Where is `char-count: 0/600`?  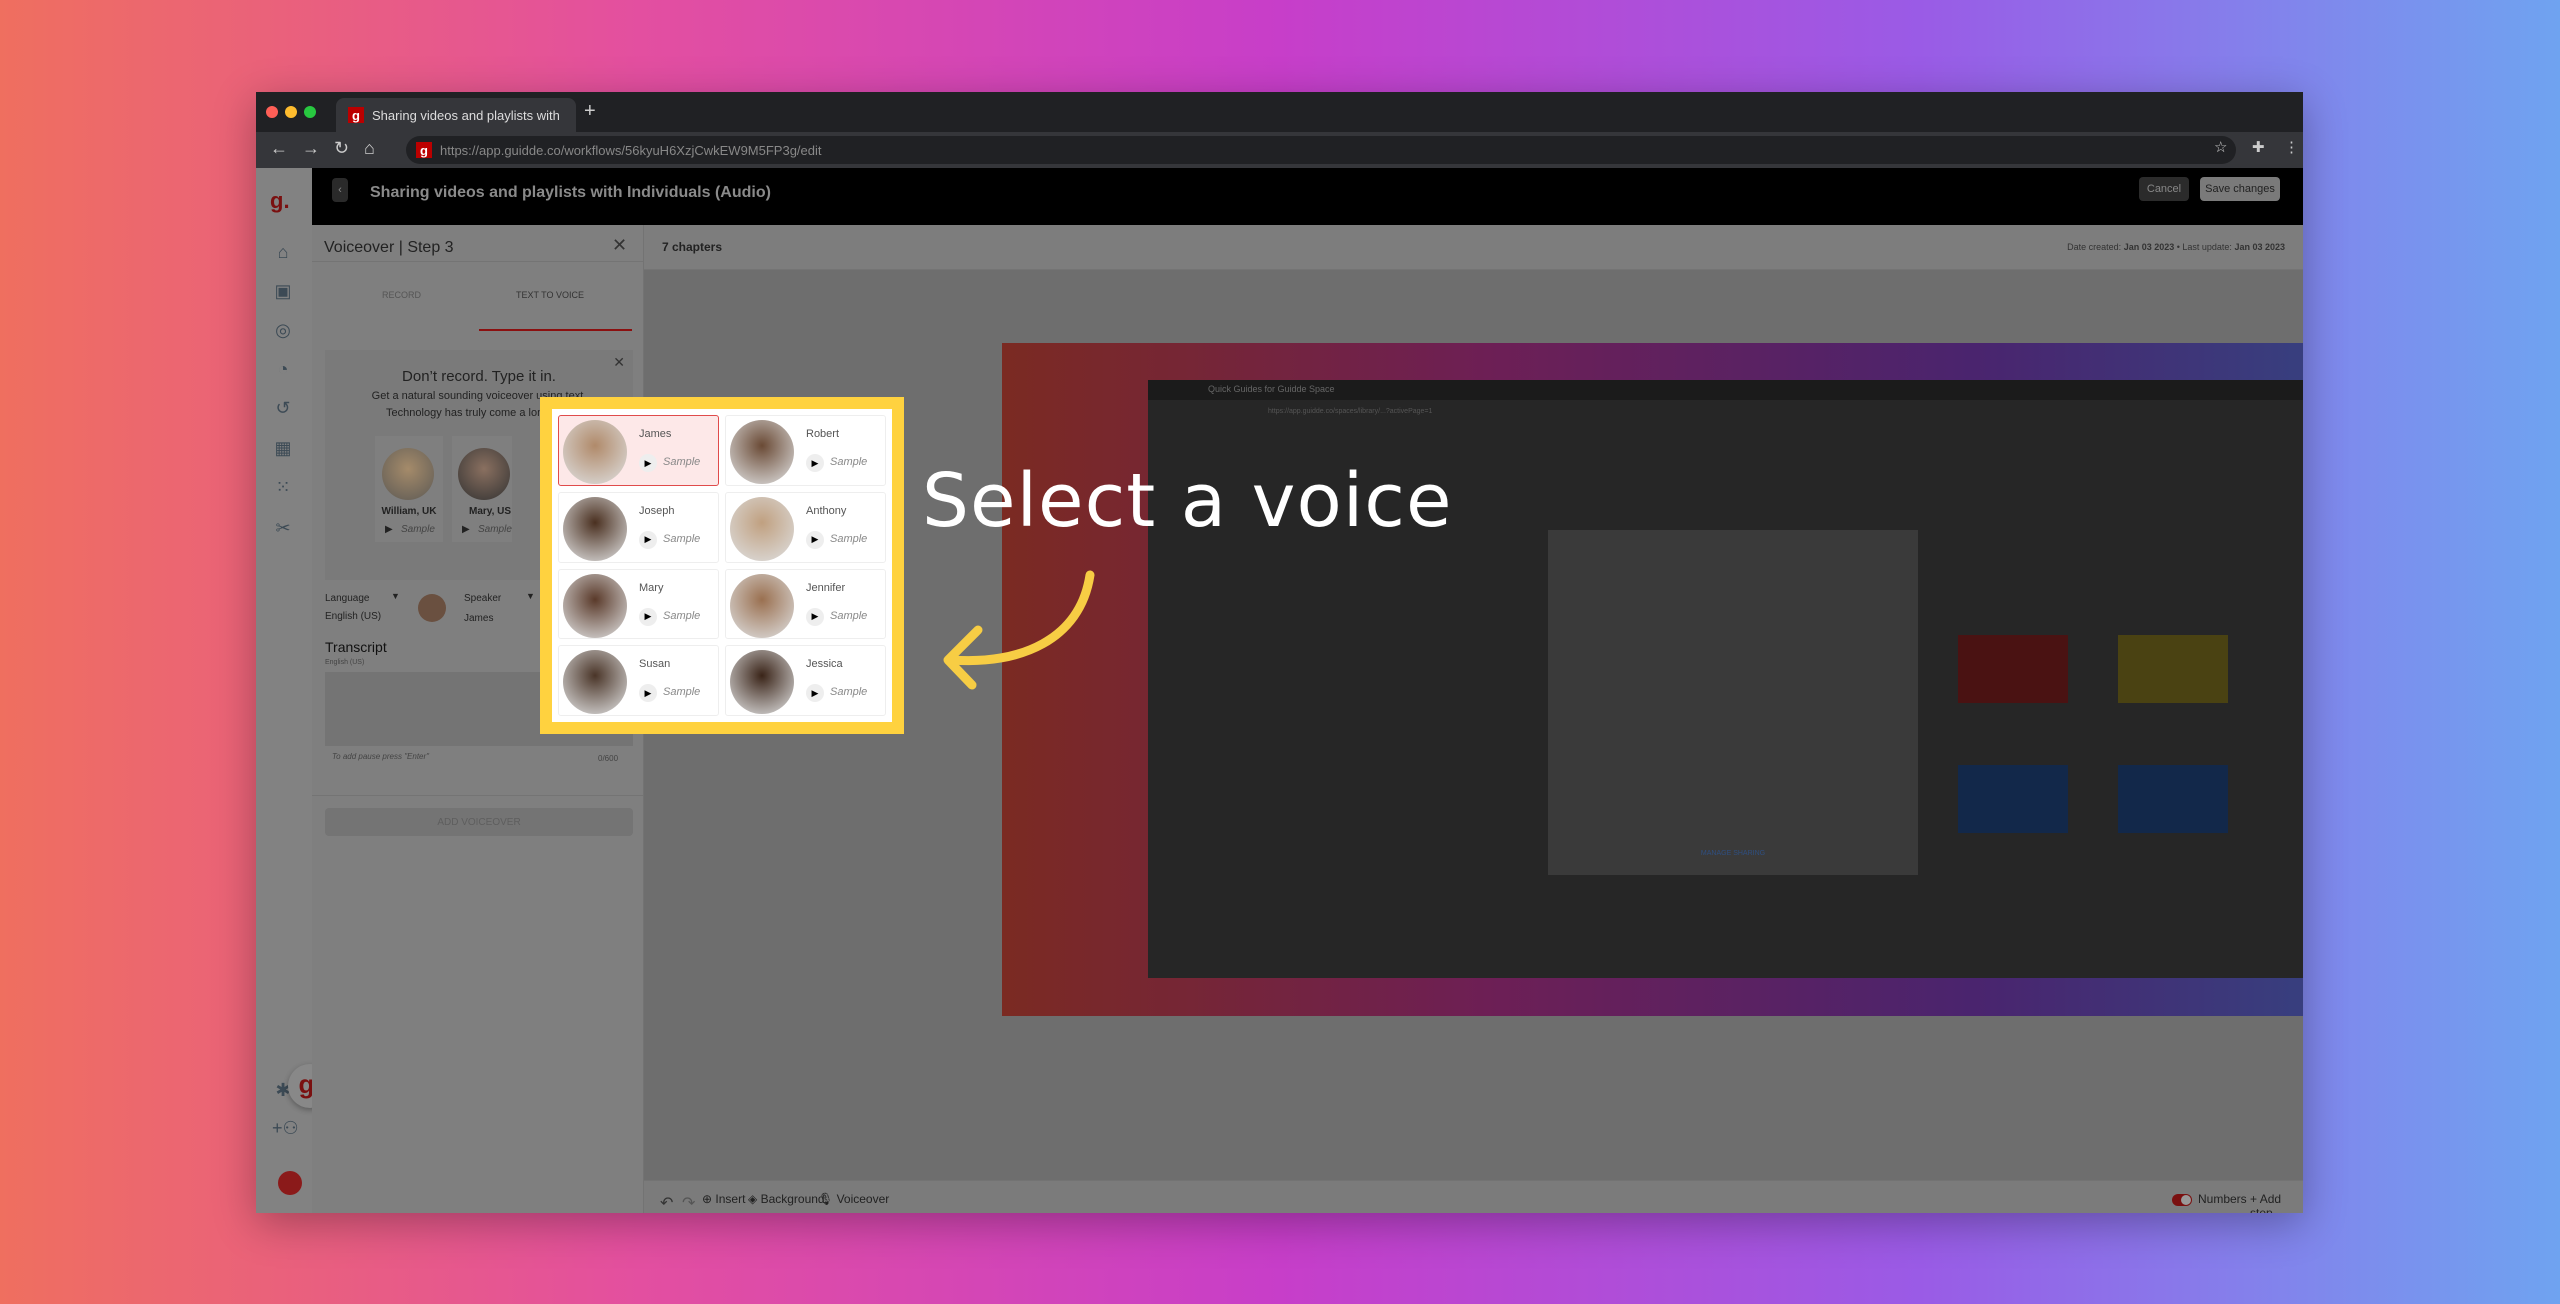
char-count: 0/600 is located at coordinates (608, 758).